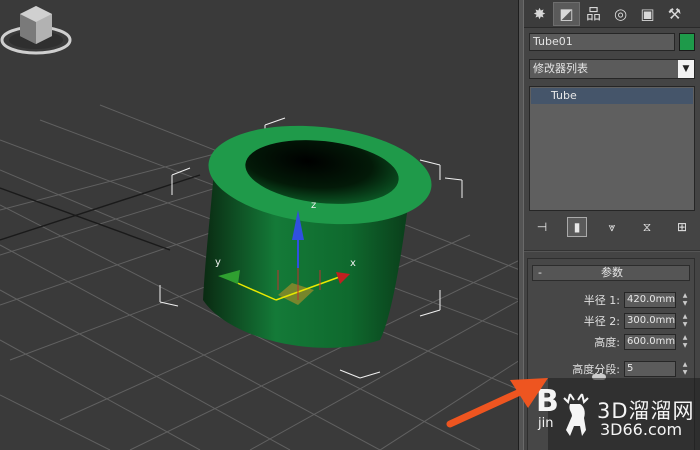 The width and height of the screenshot is (700, 450). I want to click on radius2-input: 300.0mm, so click(650, 321).